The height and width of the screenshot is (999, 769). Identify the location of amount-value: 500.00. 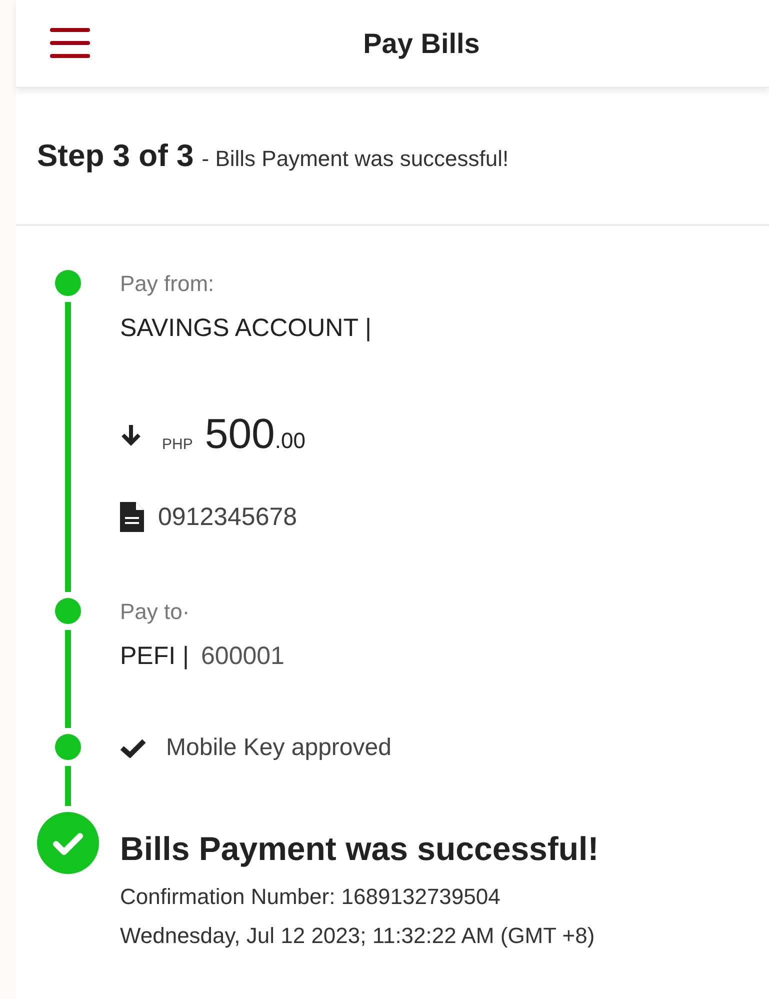
(255, 434).